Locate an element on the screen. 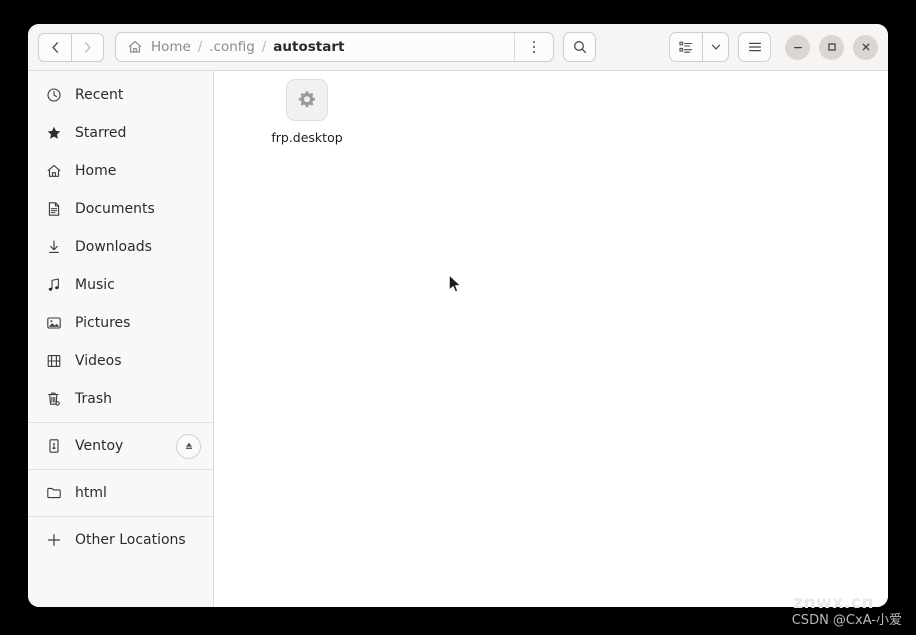  chevron-left-icon is located at coordinates (55, 47).